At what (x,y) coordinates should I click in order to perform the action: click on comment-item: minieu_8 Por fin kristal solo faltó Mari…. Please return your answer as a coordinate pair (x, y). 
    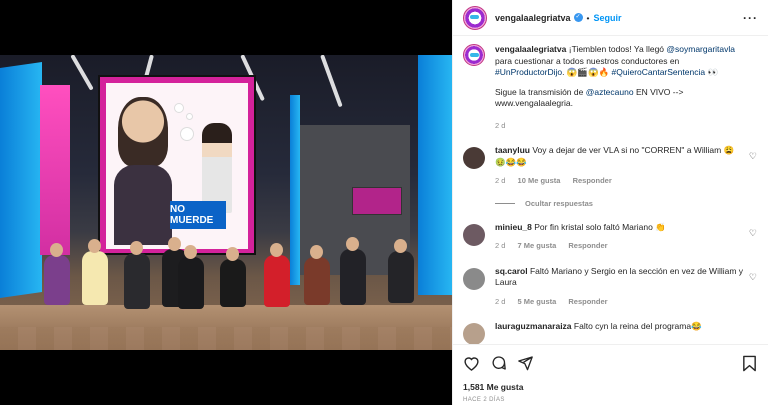
    Looking at the image, I should click on (610, 237).